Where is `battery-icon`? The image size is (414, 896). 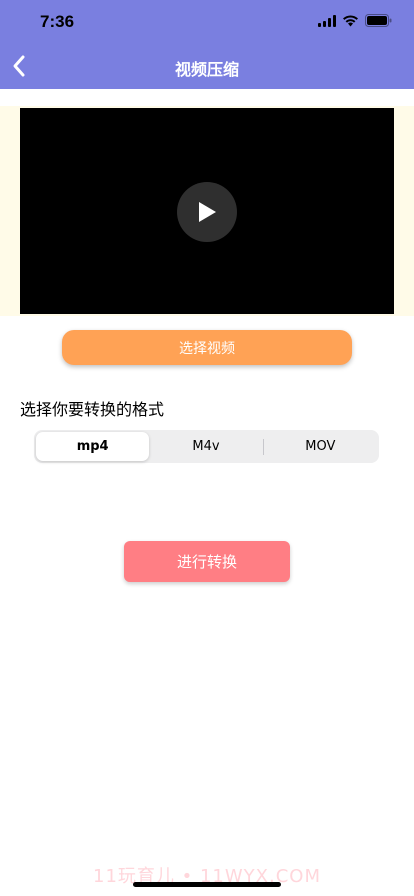
battery-icon is located at coordinates (378, 20).